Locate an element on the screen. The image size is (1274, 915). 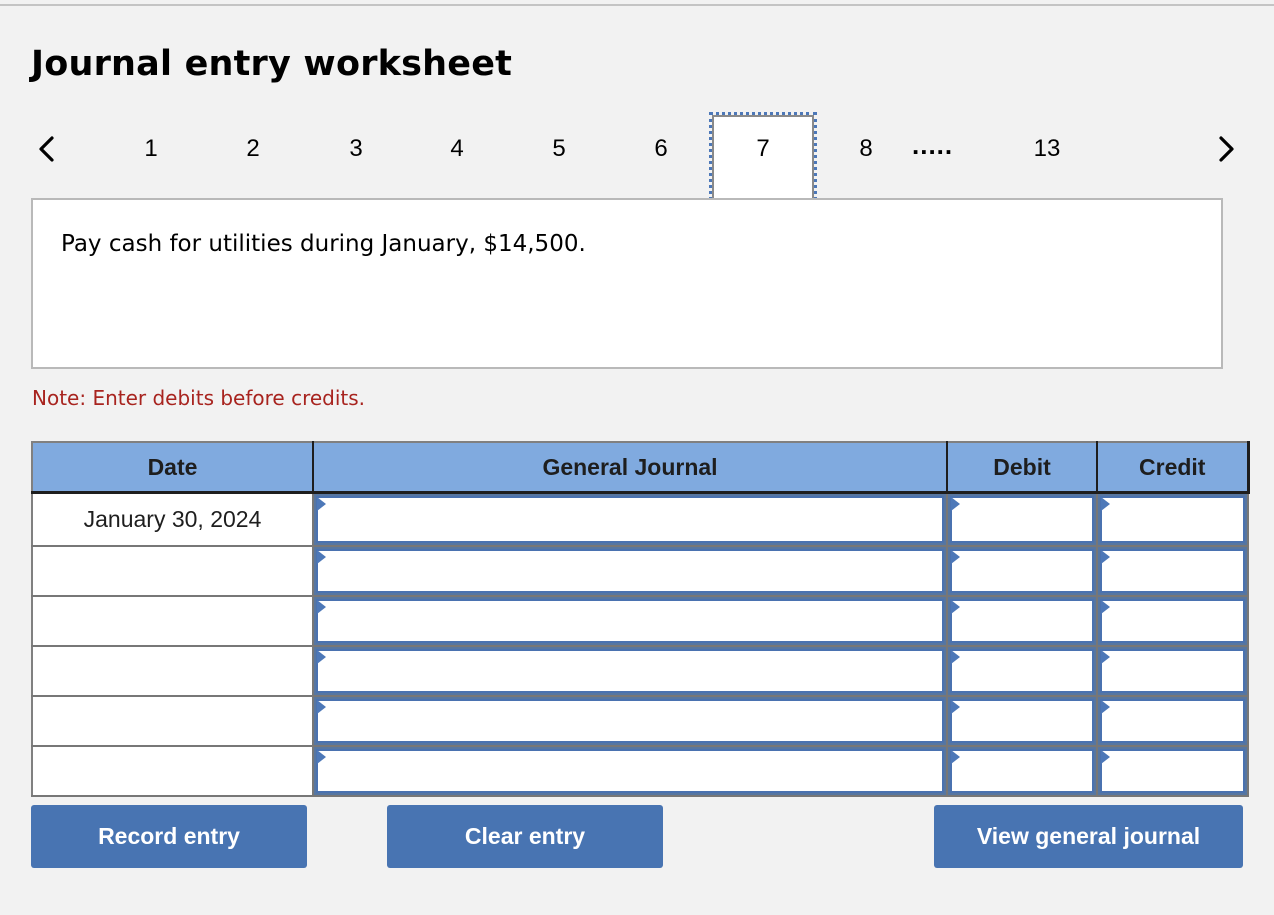
view-general-journal-button: View general journal is located at coordinates (1088, 836).